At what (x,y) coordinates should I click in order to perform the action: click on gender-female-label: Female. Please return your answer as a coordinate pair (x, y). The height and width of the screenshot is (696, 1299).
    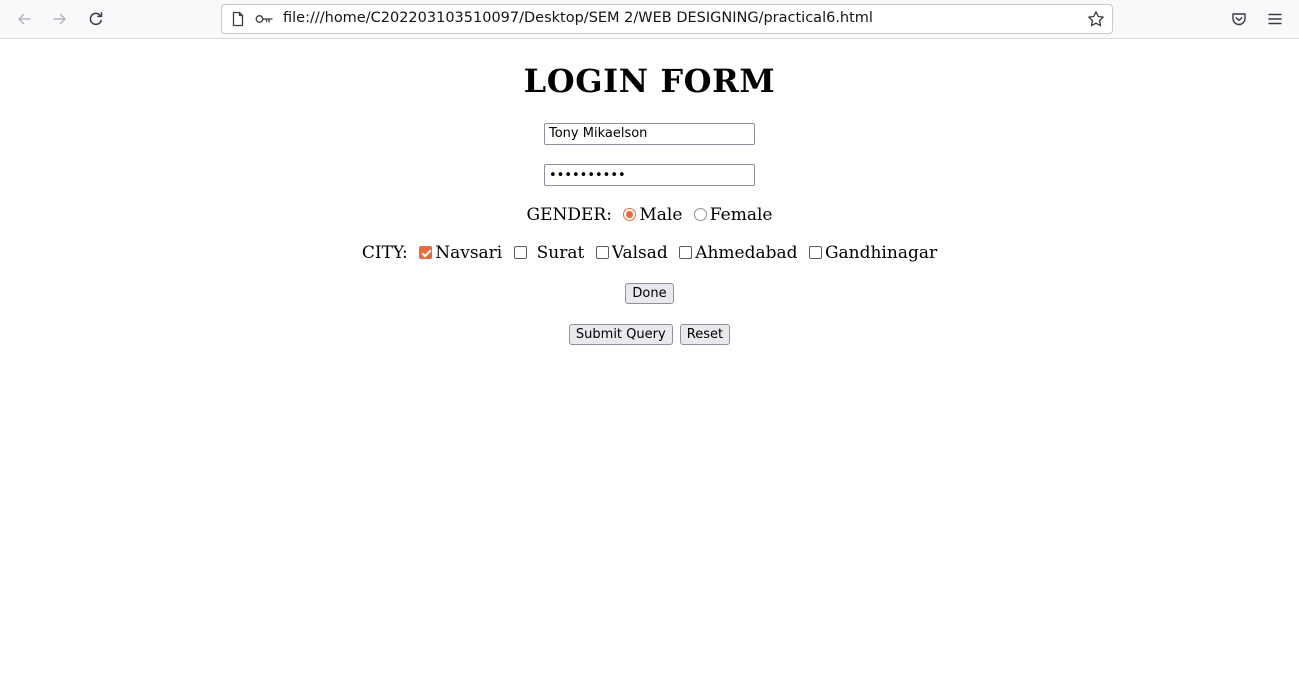
    Looking at the image, I should click on (741, 215).